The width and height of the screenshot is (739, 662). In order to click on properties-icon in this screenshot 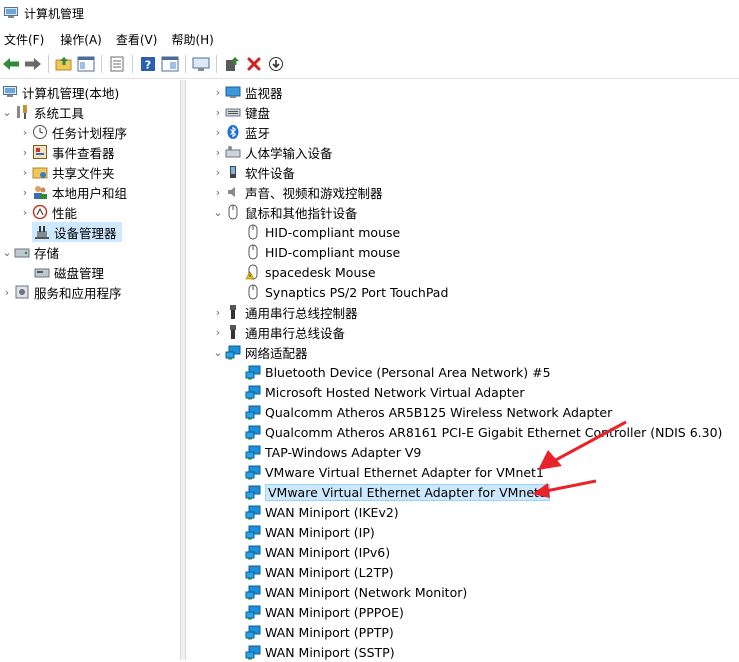, I will do `click(117, 64)`.